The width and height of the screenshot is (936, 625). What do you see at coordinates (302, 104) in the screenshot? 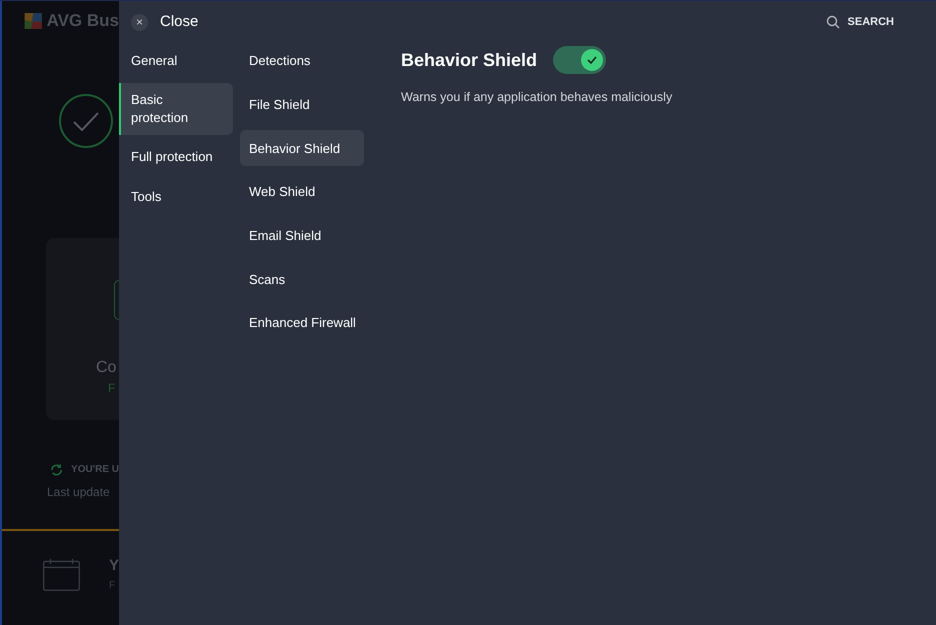
I see `subcategory-tab: File Shield` at bounding box center [302, 104].